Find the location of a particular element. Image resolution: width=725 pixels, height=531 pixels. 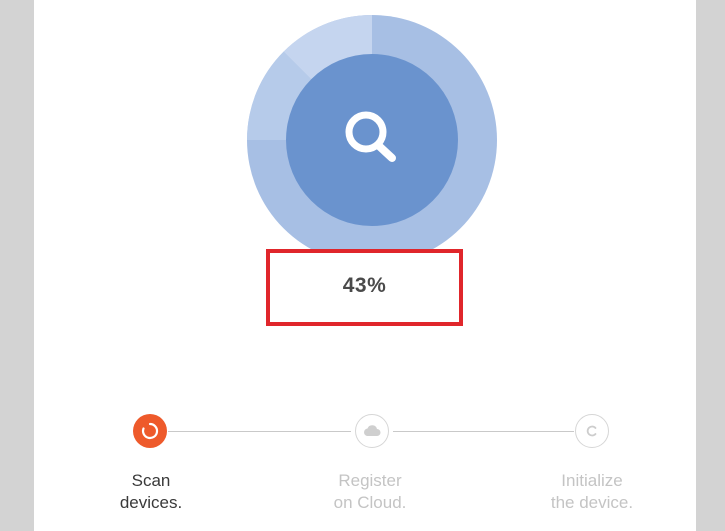

progress-highlight-box: 43% is located at coordinates (364, 287).